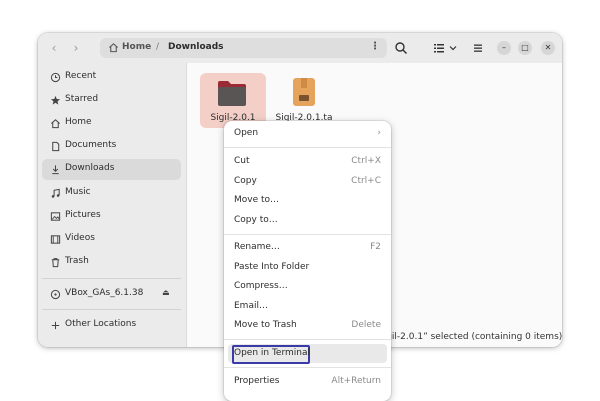  I want to click on menu-item-label: Move to Trash, so click(265, 325).